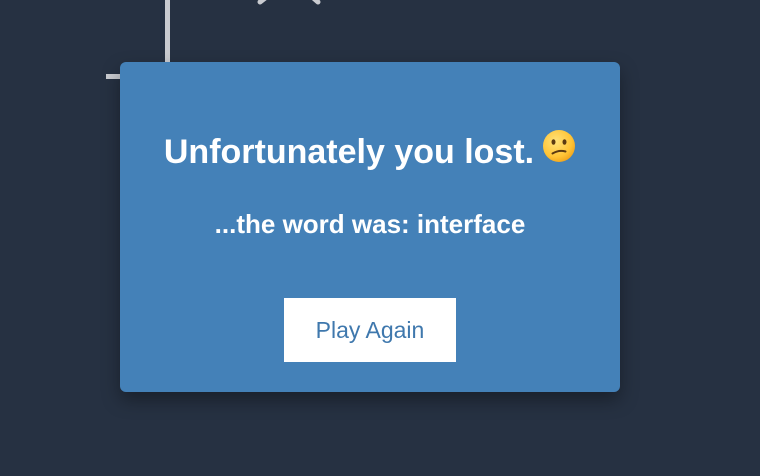 The image size is (760, 476). Describe the element at coordinates (559, 151) in the screenshot. I see `confused-face-icon` at that location.